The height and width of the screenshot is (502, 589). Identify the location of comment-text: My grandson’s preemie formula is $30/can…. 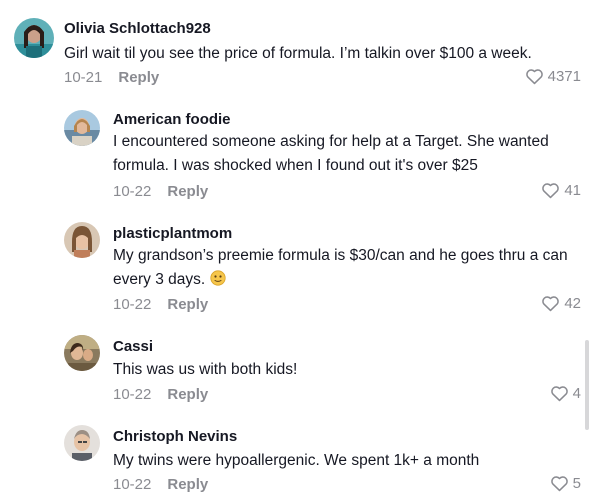
(340, 268).